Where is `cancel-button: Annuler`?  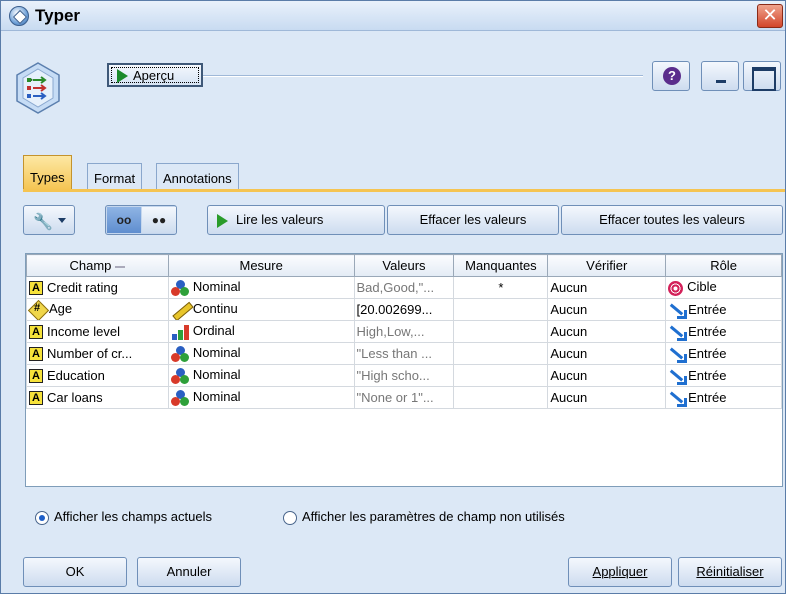 cancel-button: Annuler is located at coordinates (189, 572).